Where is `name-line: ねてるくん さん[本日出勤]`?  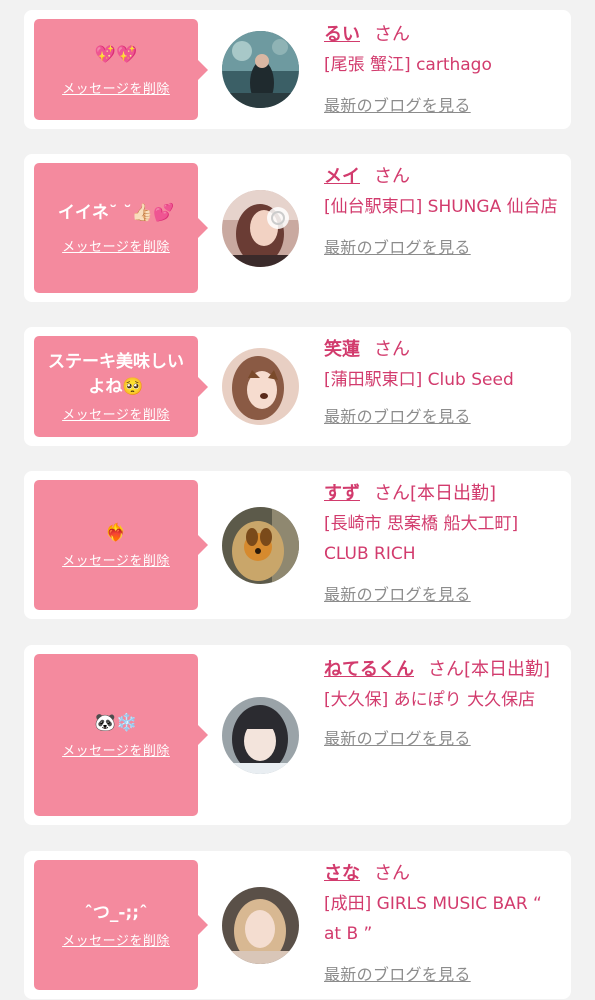 name-line: ねてるくん さん[本日出勤] is located at coordinates (442, 670).